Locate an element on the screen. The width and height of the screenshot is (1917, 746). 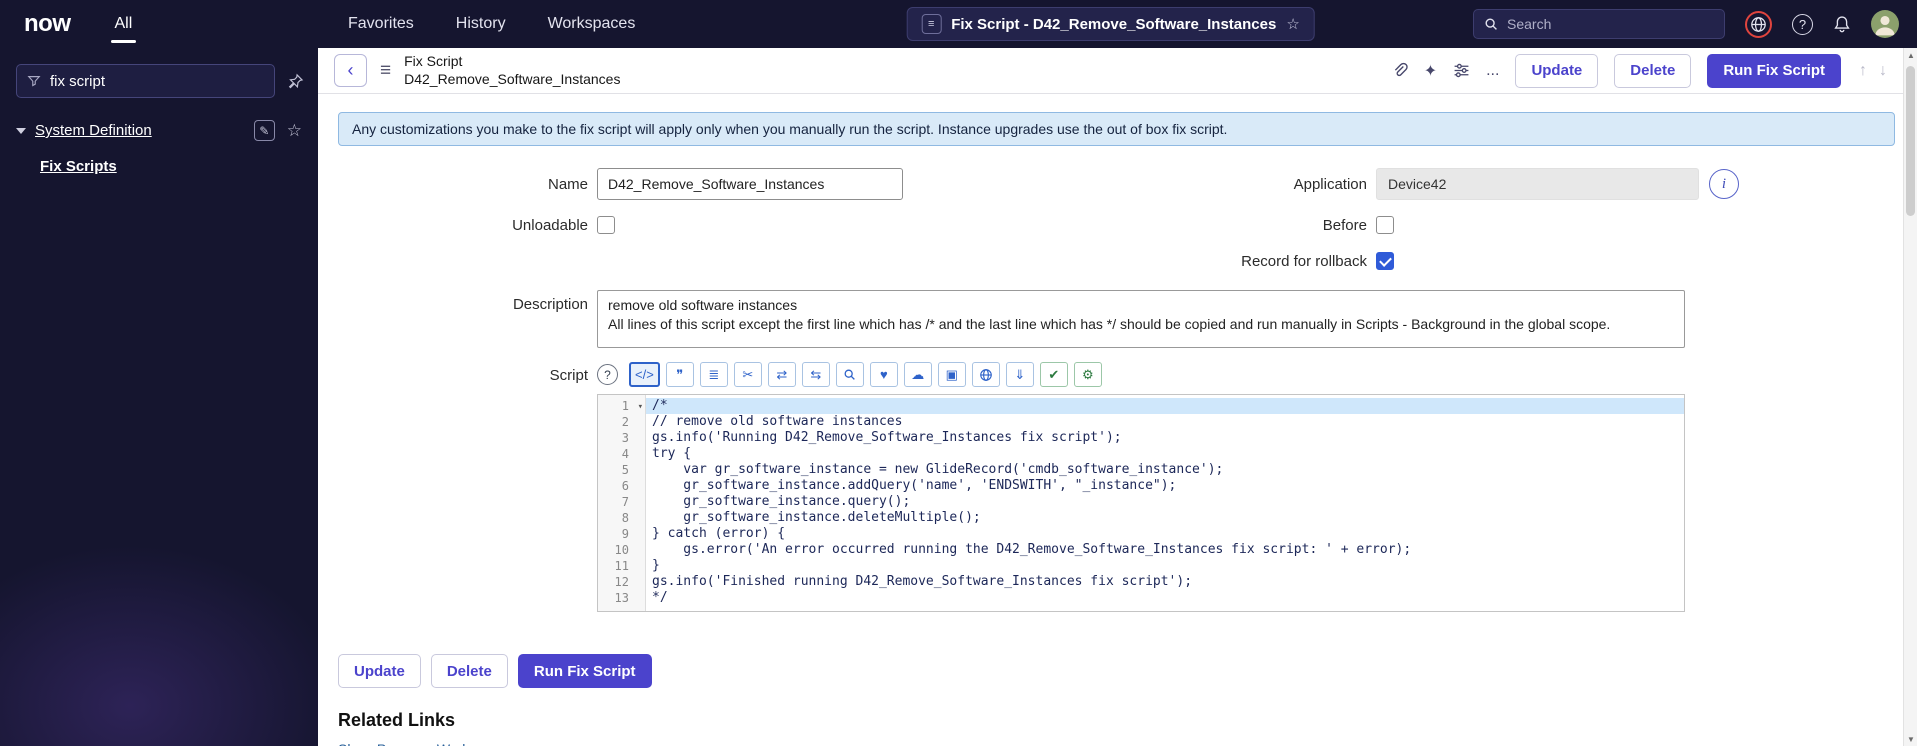
preview-icon: ▣ is located at coordinates (951, 374).